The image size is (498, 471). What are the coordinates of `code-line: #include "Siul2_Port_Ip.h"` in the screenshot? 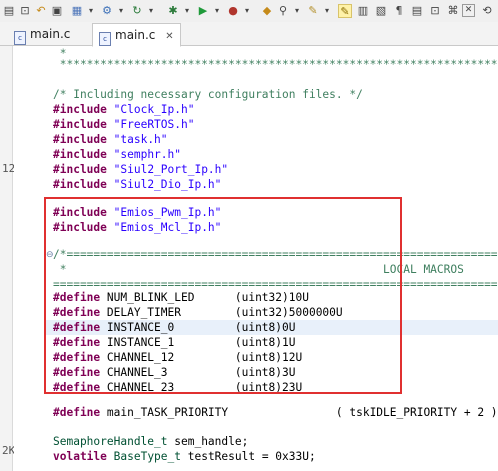 It's located at (141, 169).